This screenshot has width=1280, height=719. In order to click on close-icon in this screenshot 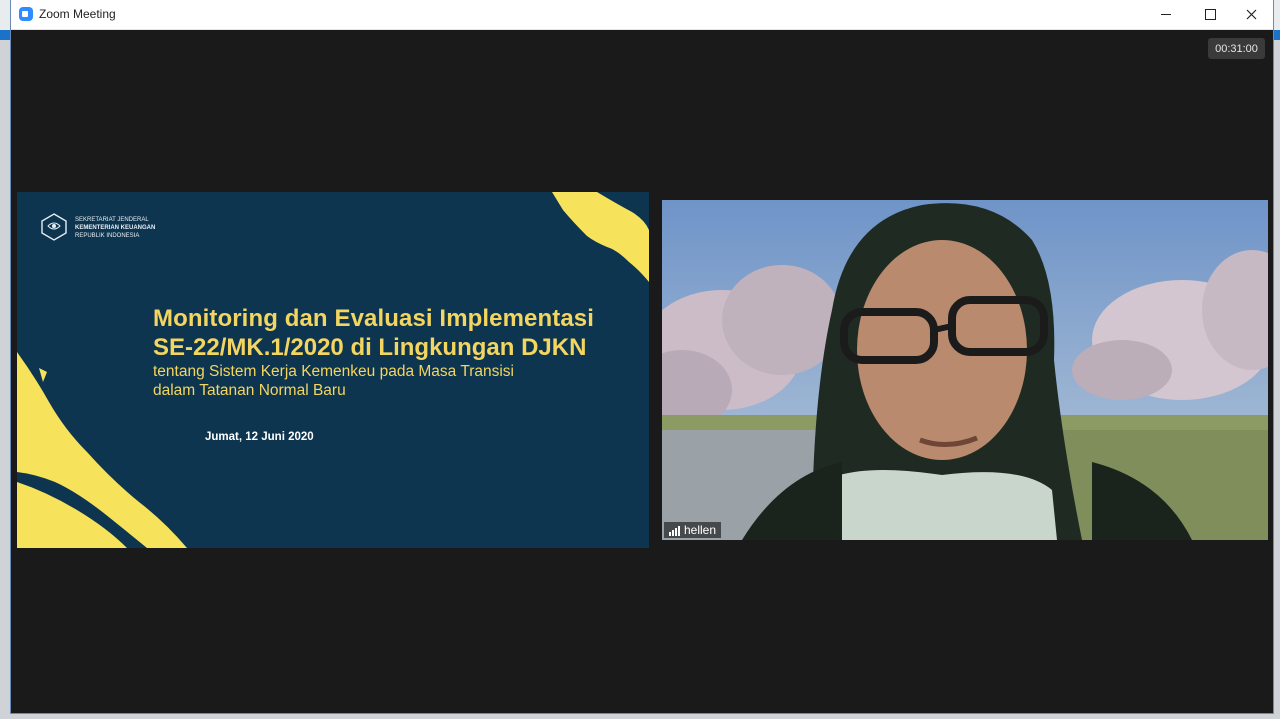, I will do `click(1251, 14)`.